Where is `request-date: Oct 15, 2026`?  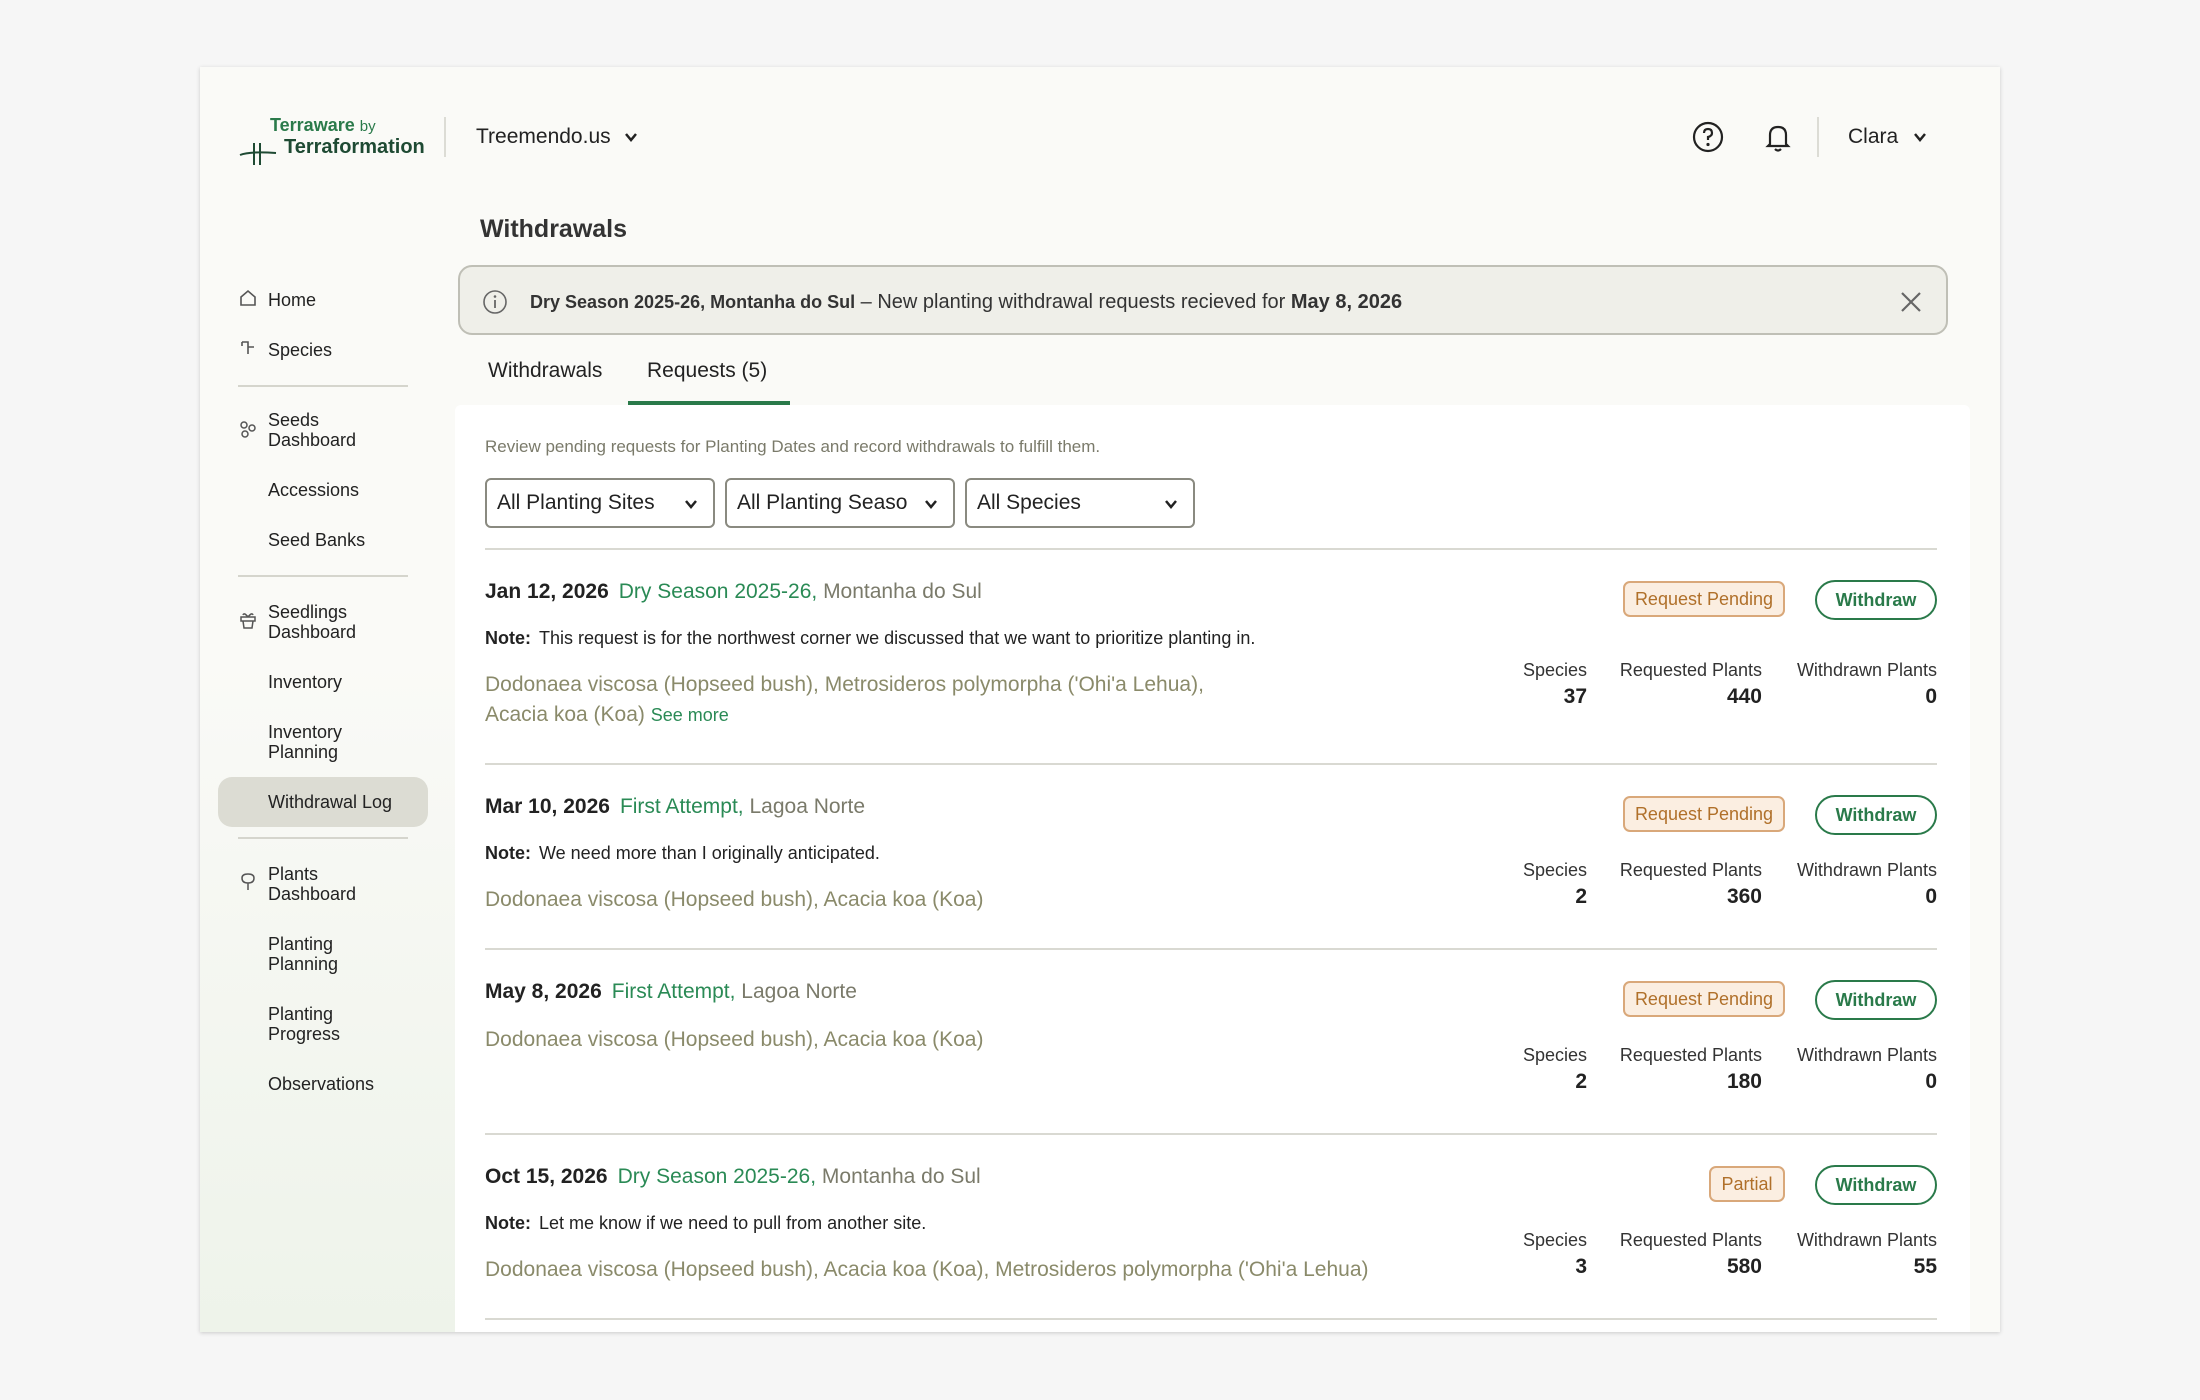
request-date: Oct 15, 2026 is located at coordinates (546, 1176).